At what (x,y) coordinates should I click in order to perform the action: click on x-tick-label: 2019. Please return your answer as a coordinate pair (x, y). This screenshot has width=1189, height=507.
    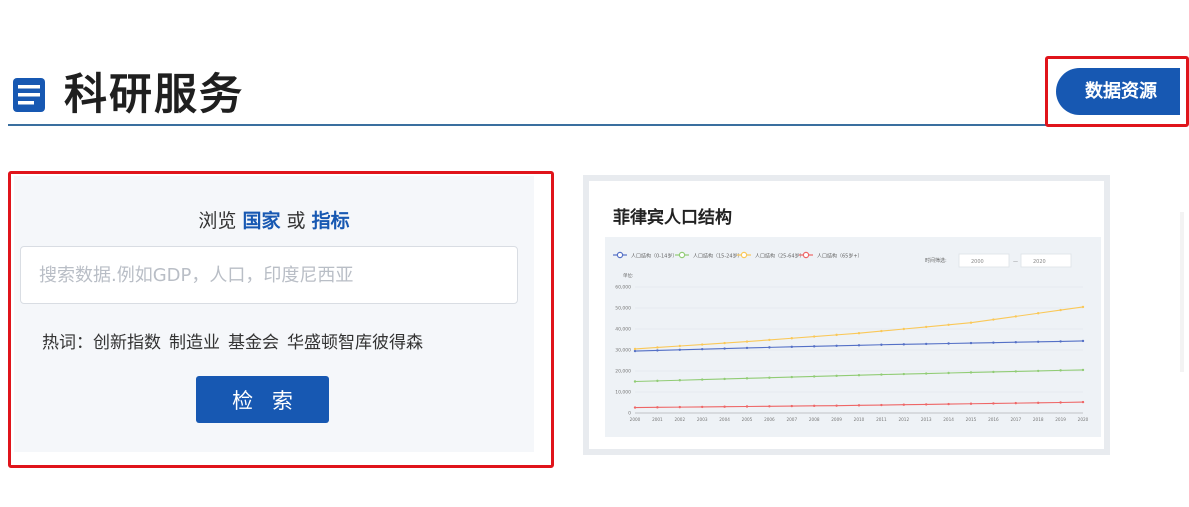
    Looking at the image, I should click on (1060, 419).